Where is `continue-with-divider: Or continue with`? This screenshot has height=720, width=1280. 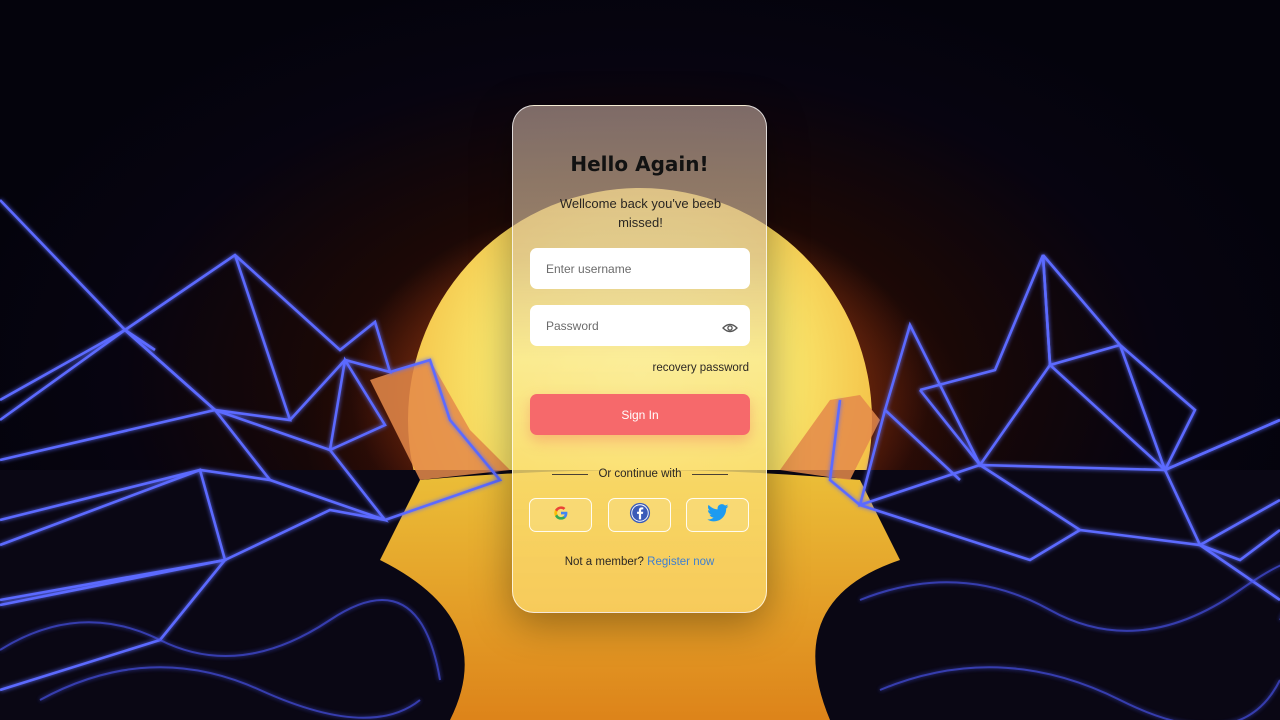 continue-with-divider: Or continue with is located at coordinates (640, 474).